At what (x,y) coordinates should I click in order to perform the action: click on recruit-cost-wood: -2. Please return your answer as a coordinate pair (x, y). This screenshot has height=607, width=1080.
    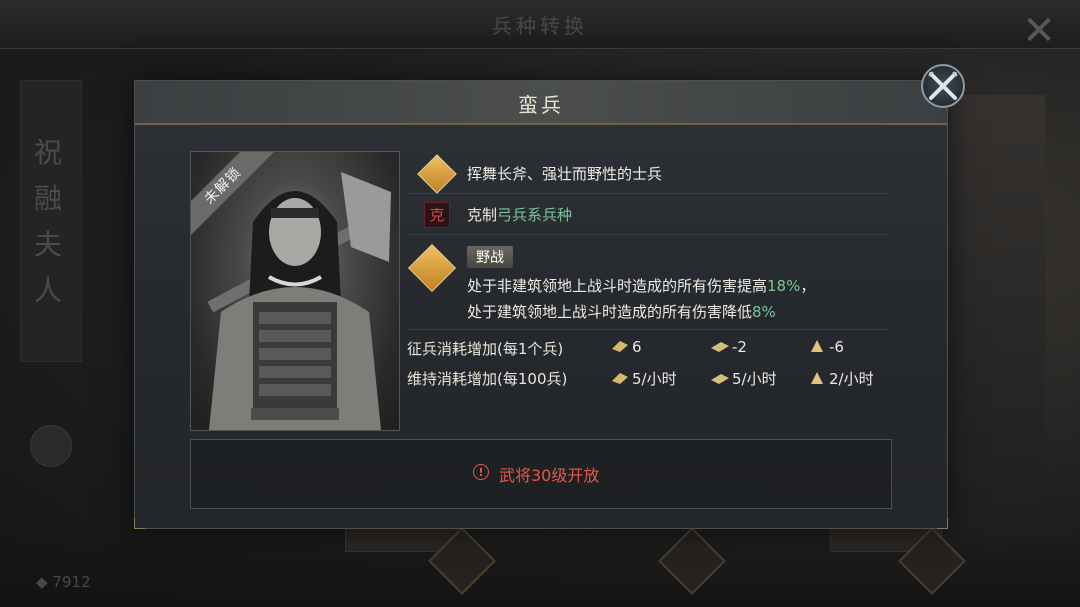
    Looking at the image, I should click on (728, 347).